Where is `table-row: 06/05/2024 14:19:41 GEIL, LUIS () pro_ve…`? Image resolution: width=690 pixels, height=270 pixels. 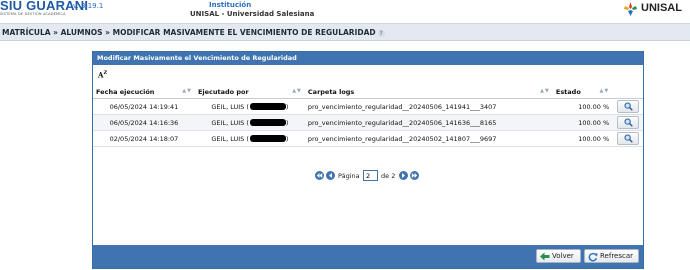 table-row: 06/05/2024 14:19:41 GEIL, LUIS () pro_ve… is located at coordinates (368, 106).